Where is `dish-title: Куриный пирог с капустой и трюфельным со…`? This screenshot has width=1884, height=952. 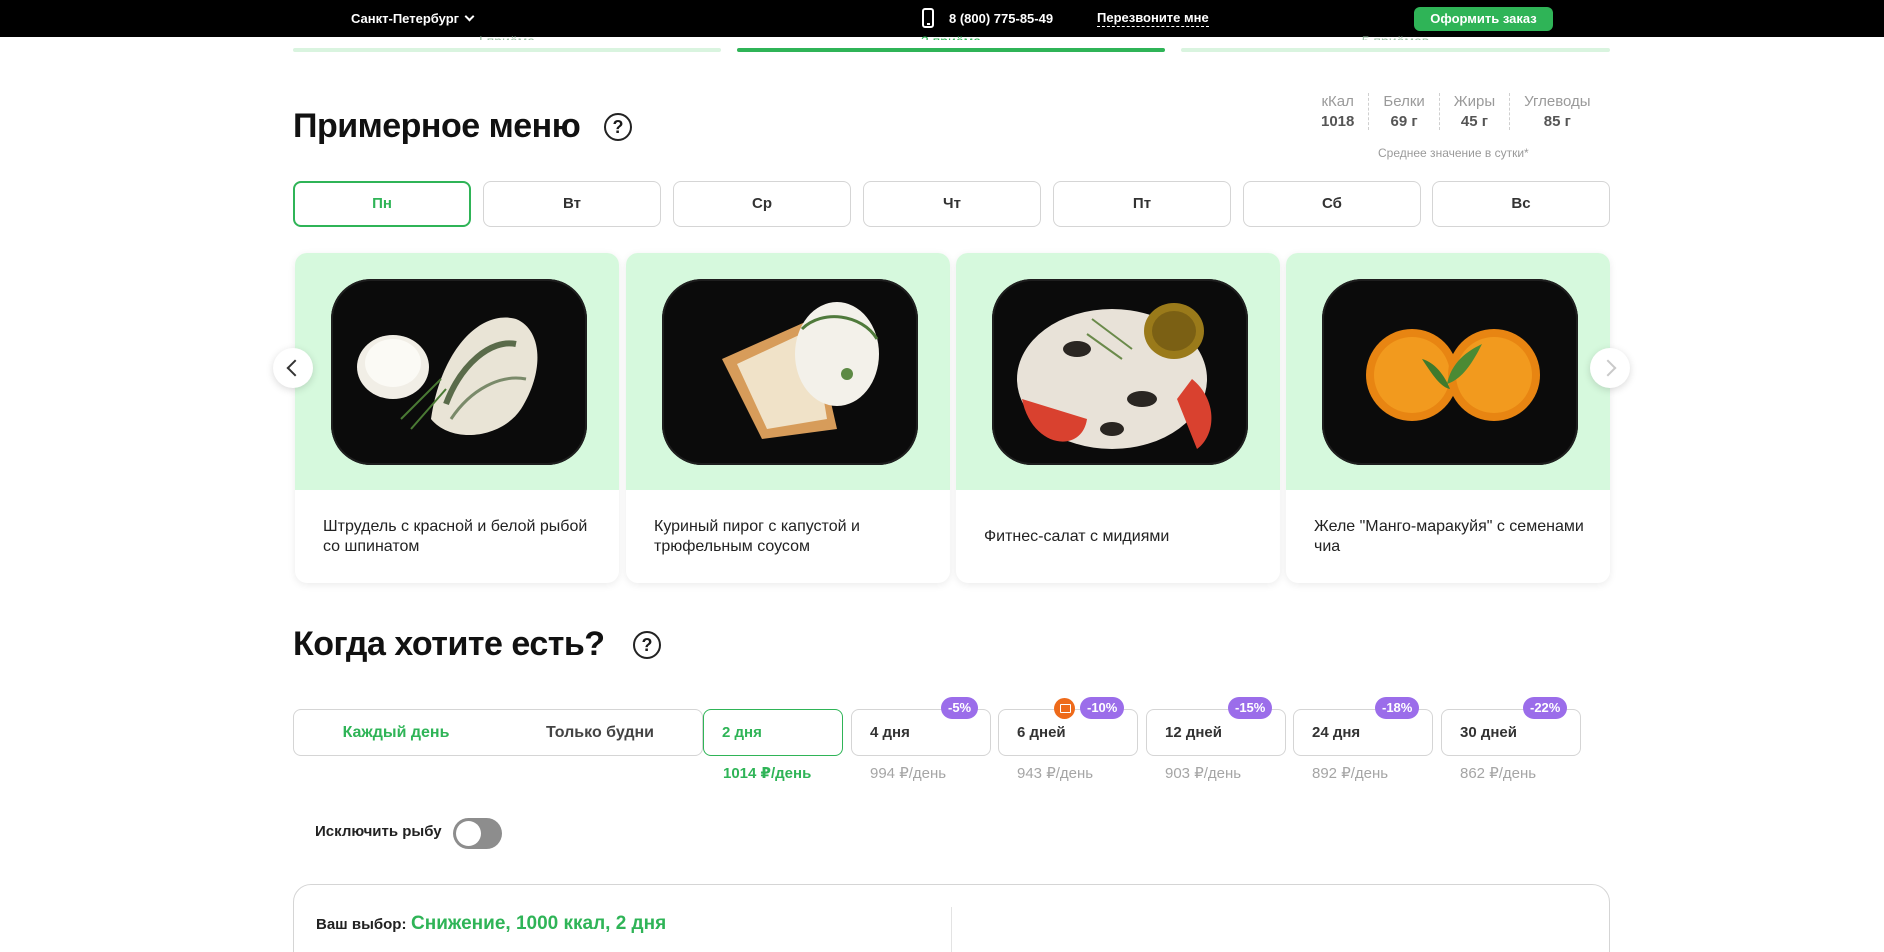
dish-title: Куриный пирог с капустой и трюфельным со… is located at coordinates (757, 536).